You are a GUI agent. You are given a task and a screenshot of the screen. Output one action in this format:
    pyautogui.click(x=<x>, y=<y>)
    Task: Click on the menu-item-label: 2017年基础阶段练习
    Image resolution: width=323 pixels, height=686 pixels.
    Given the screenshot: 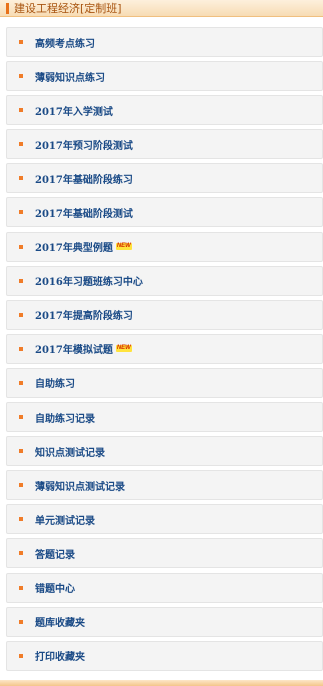 What is the action you would take?
    pyautogui.click(x=84, y=180)
    